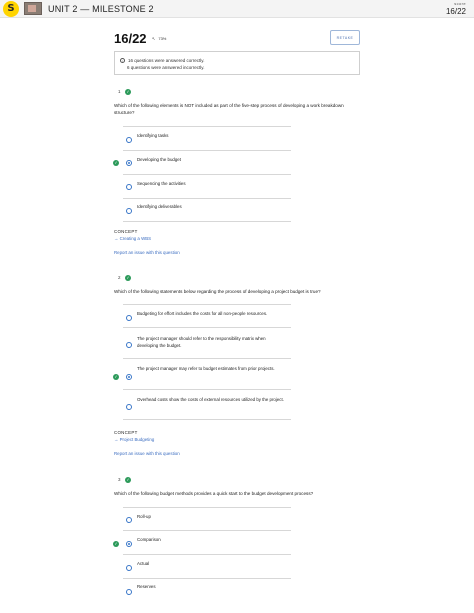 Image resolution: width=474 pixels, height=613 pixels. What do you see at coordinates (212, 564) in the screenshot?
I see `answer-option: Actual` at bounding box center [212, 564].